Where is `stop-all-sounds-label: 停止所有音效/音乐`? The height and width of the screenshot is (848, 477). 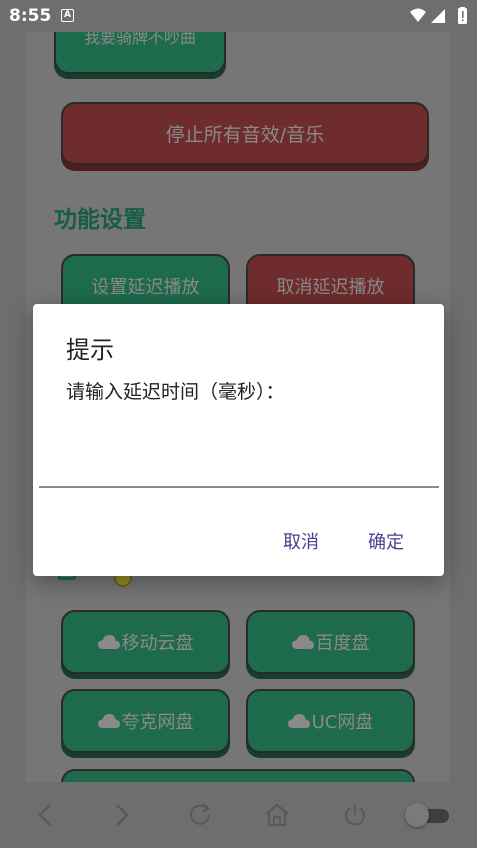 stop-all-sounds-label: 停止所有音效/音乐 is located at coordinates (245, 135).